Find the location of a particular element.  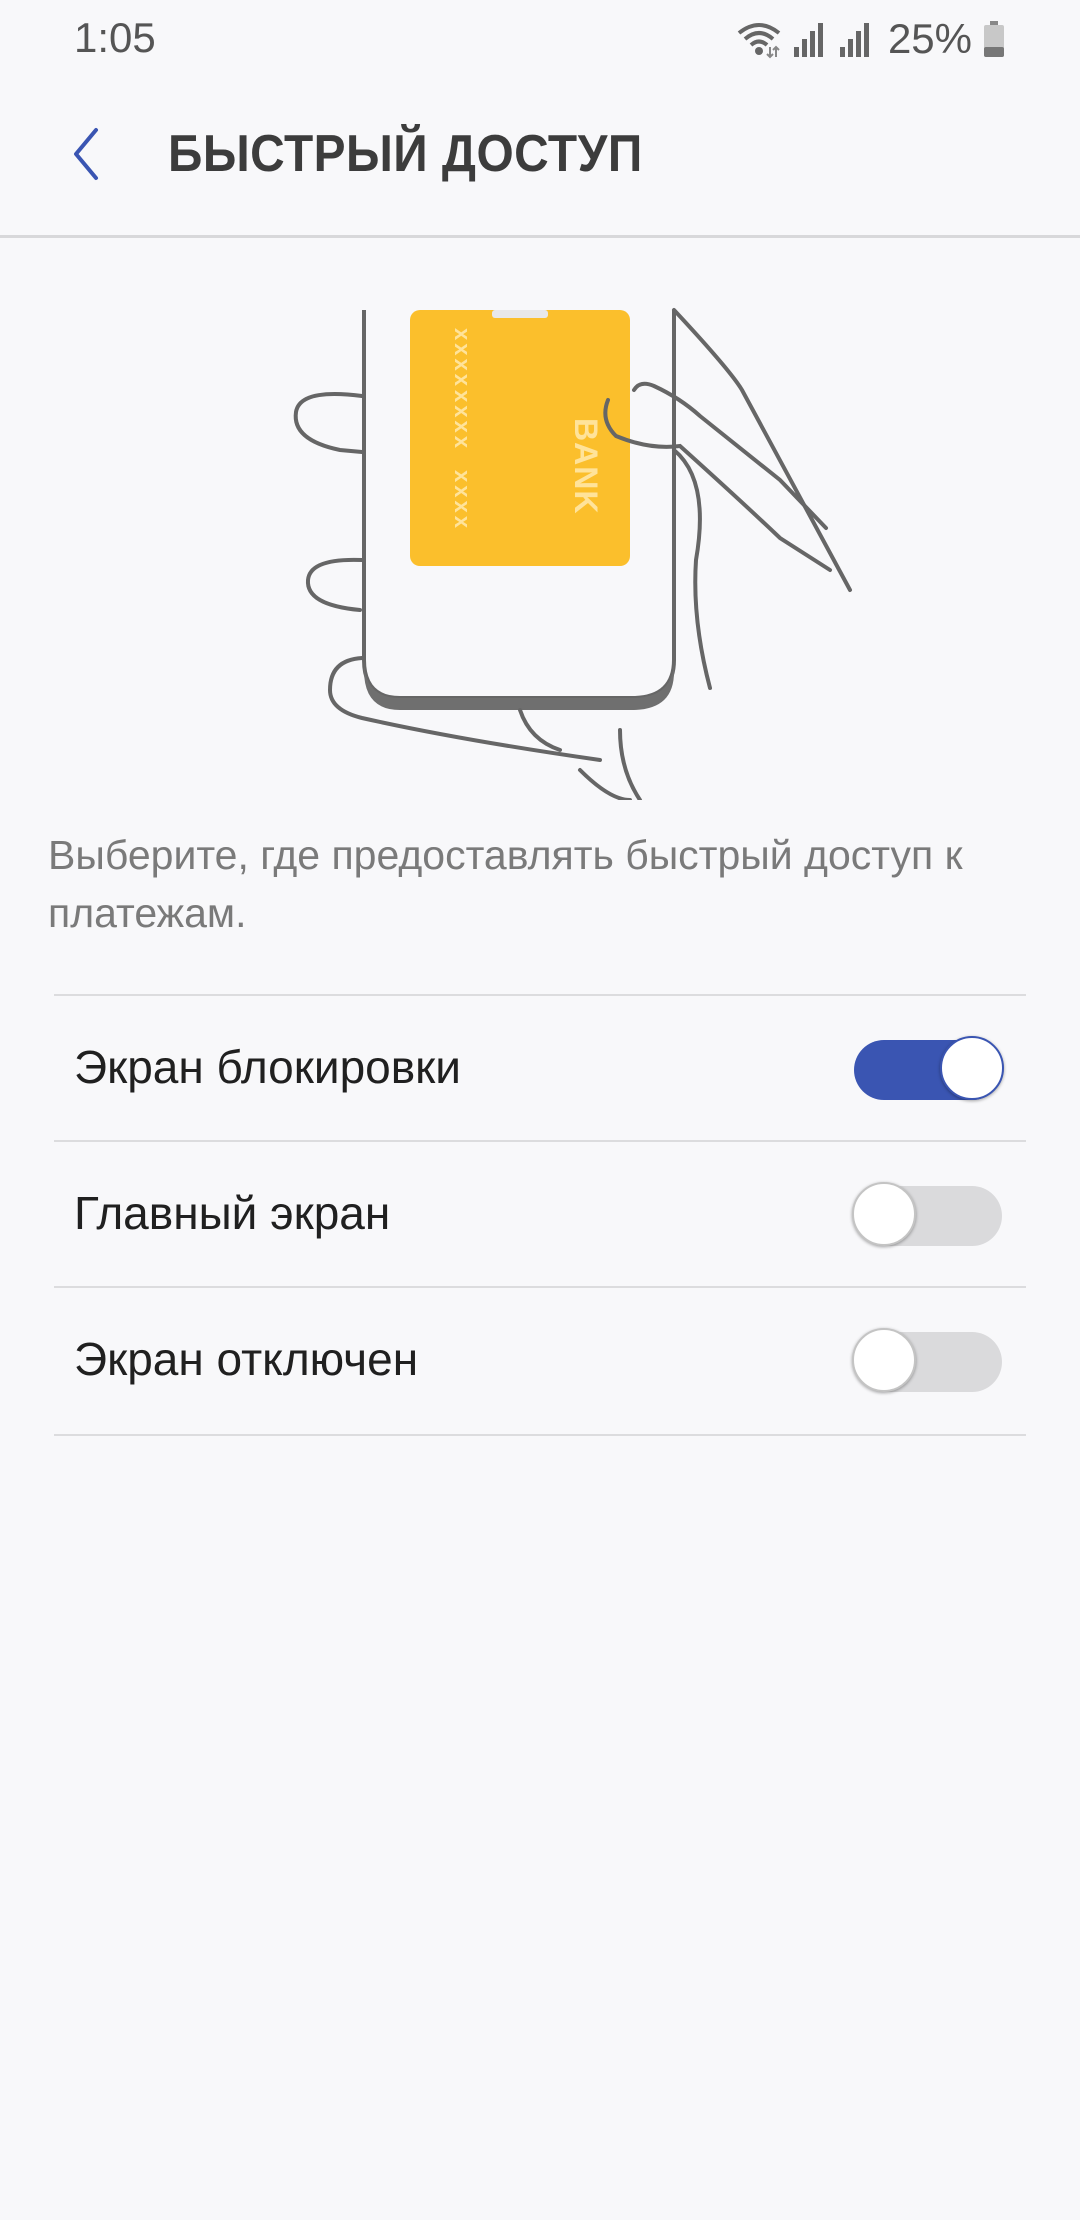

option-label: Экран отключен is located at coordinates (246, 1359).